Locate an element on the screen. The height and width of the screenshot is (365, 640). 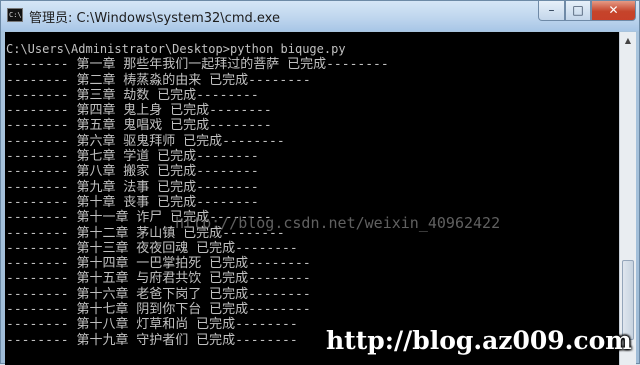
output-line: -------- 第三章 劫数 已完成-------- is located at coordinates (132, 95).